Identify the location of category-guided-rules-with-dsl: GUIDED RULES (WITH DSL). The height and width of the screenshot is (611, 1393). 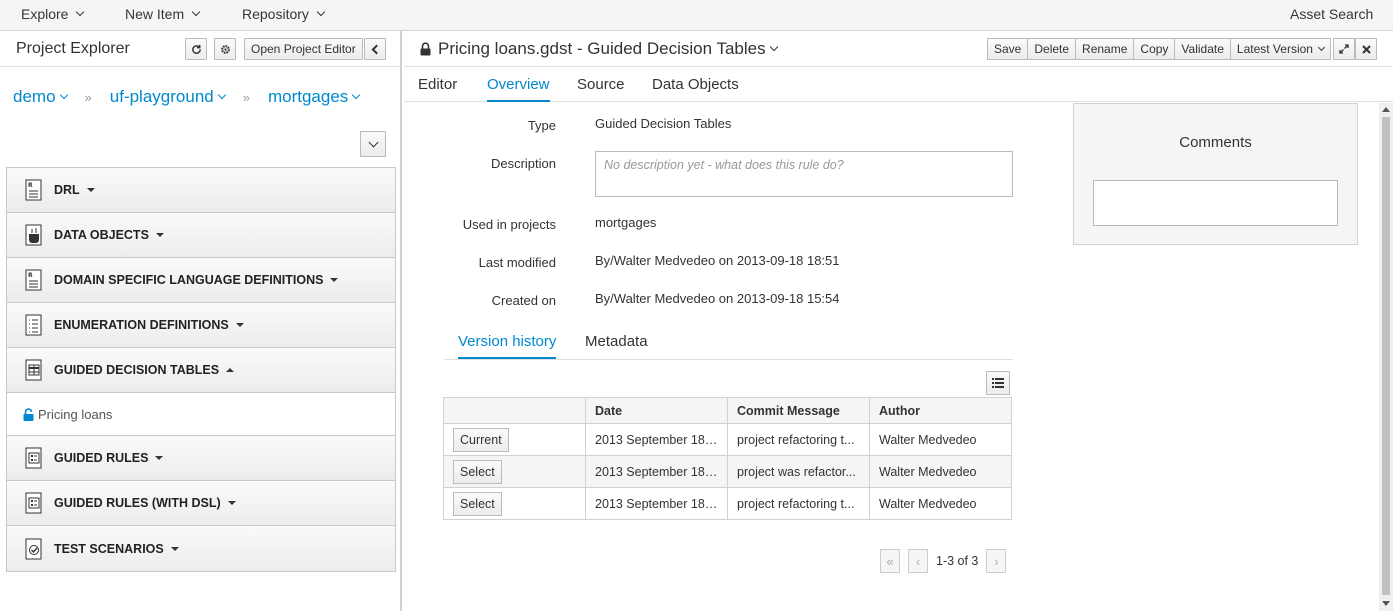
(201, 503).